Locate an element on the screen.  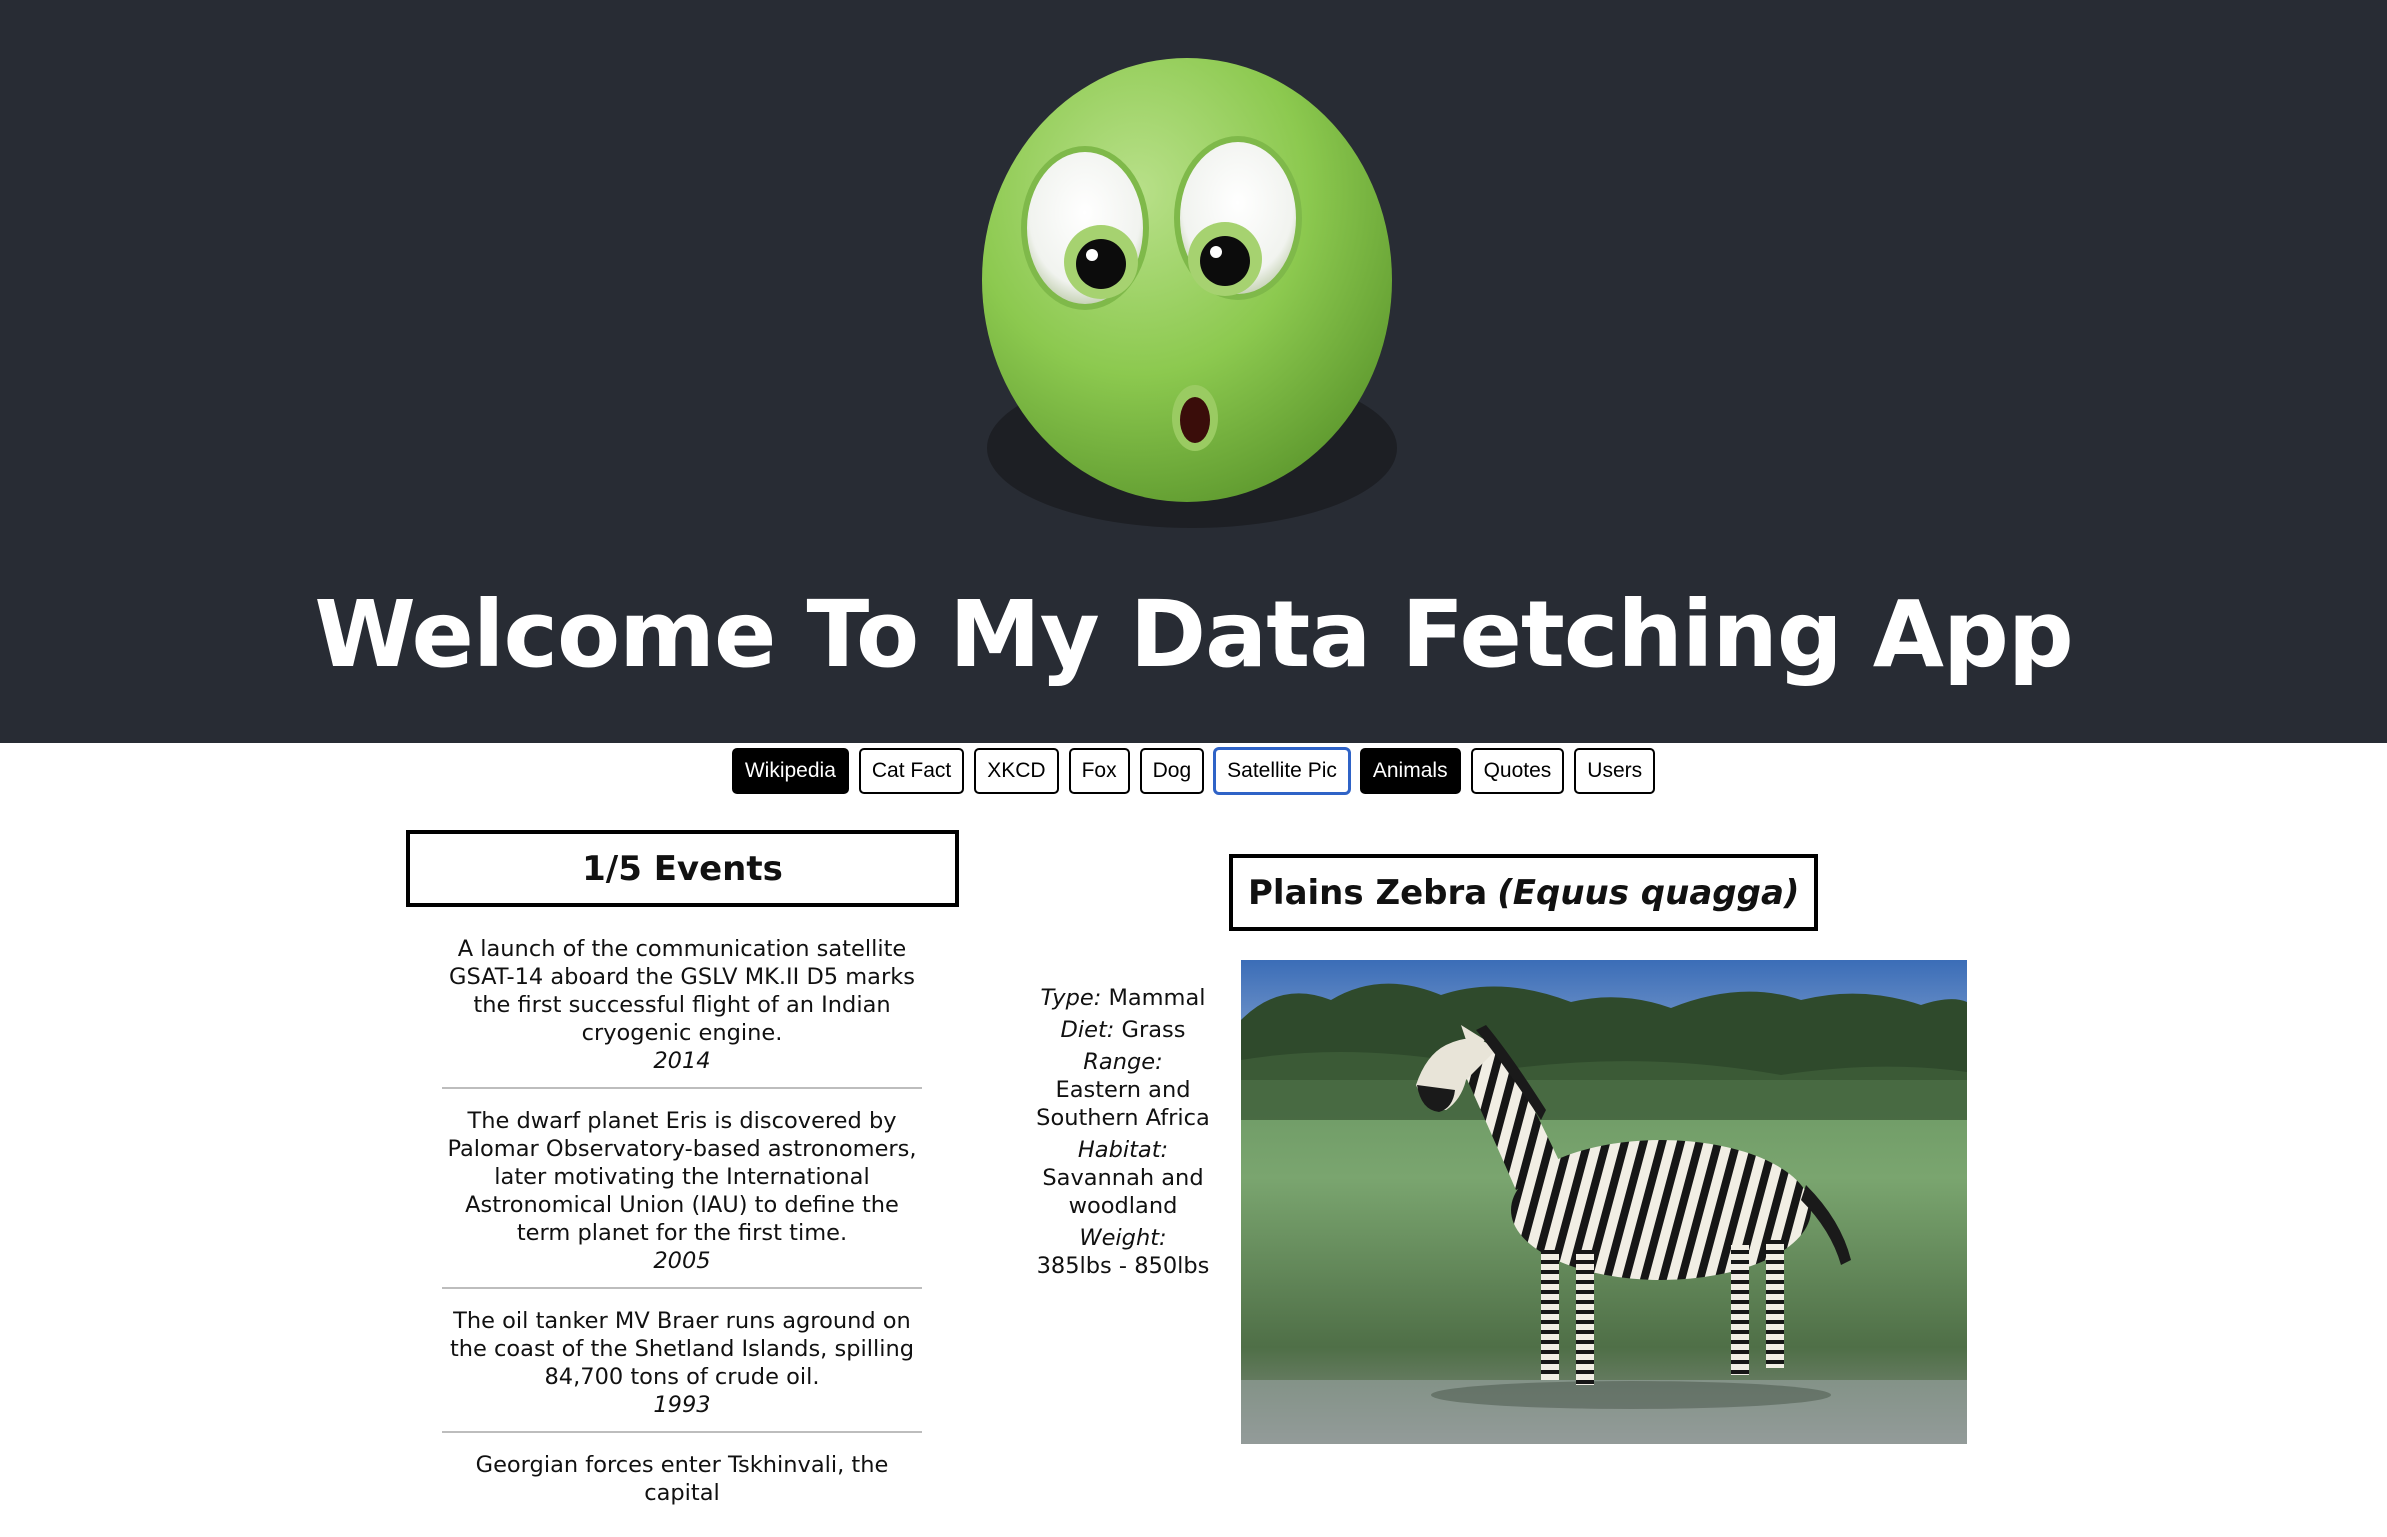
dog-button: Dog is located at coordinates (1172, 771).